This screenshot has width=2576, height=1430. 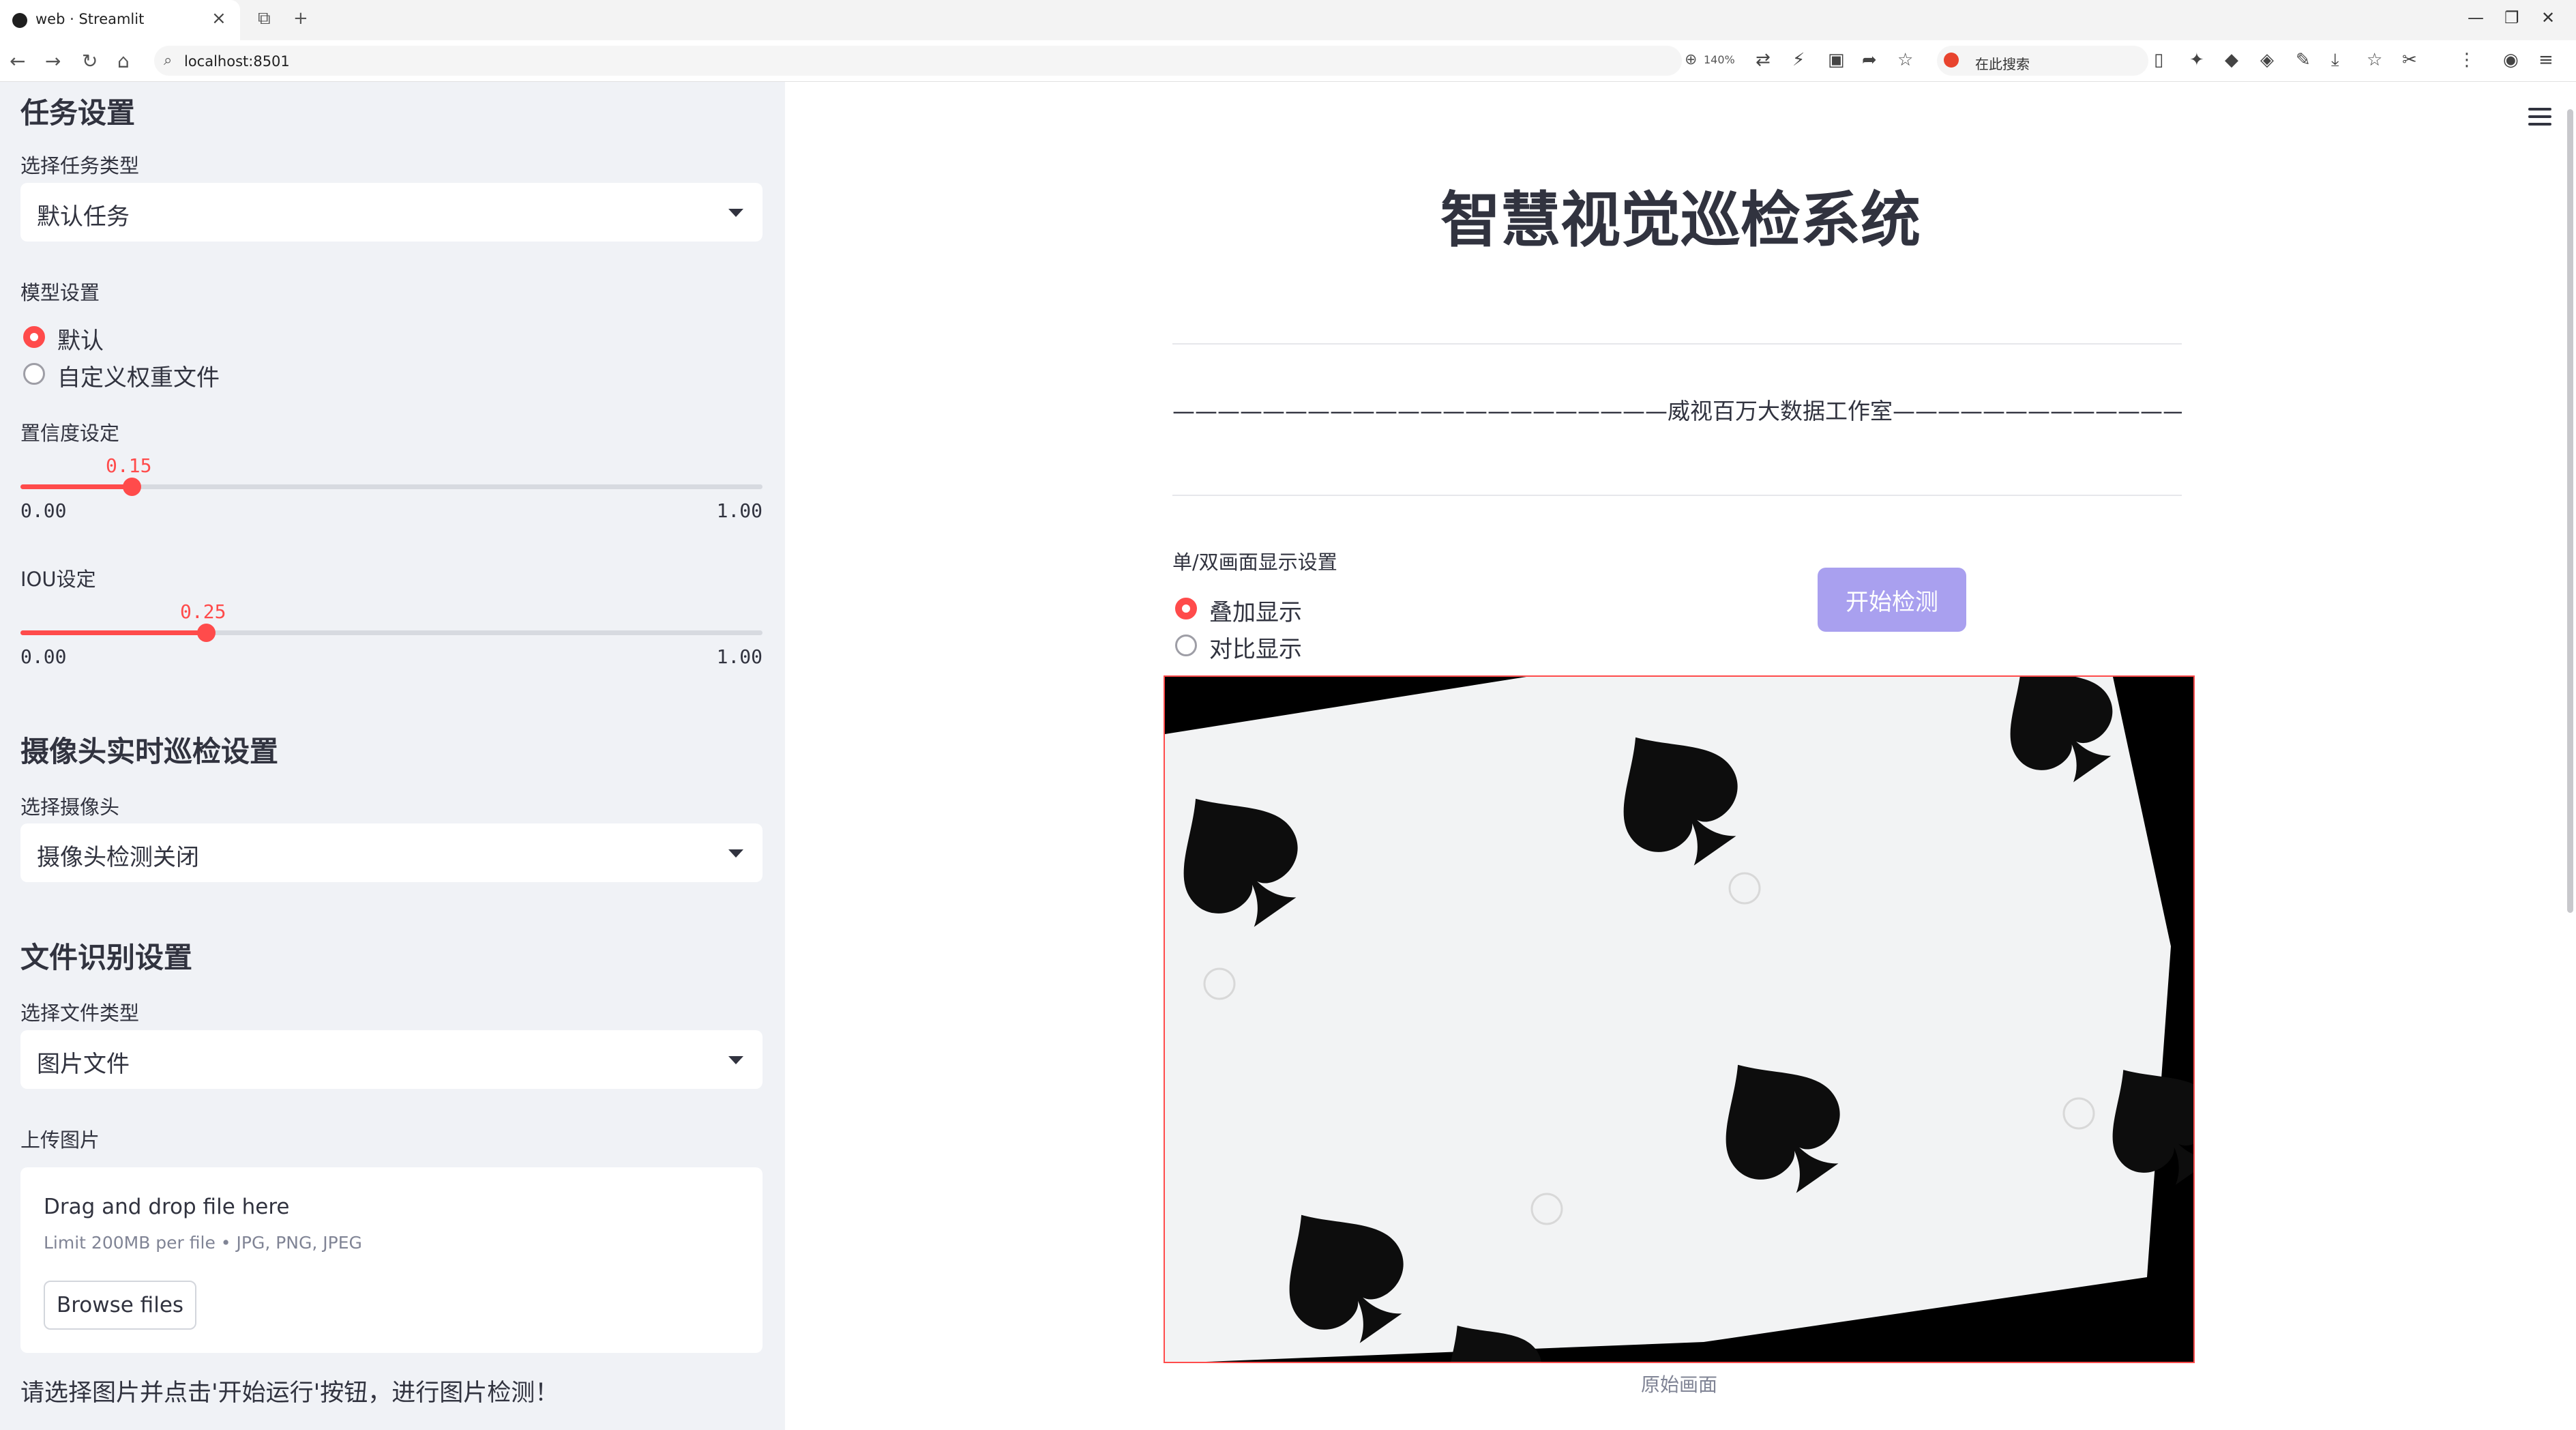 I want to click on tab-group-icon: ⧉, so click(x=264, y=18).